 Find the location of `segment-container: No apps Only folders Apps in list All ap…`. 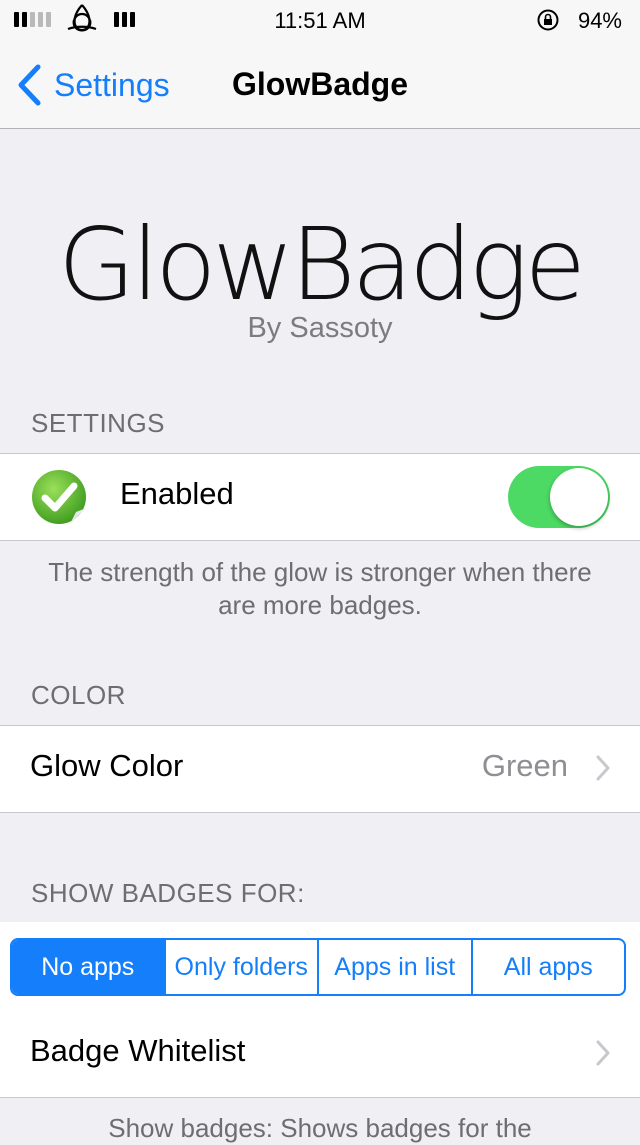

segment-container: No apps Only folders Apps in list All ap… is located at coordinates (320, 967).